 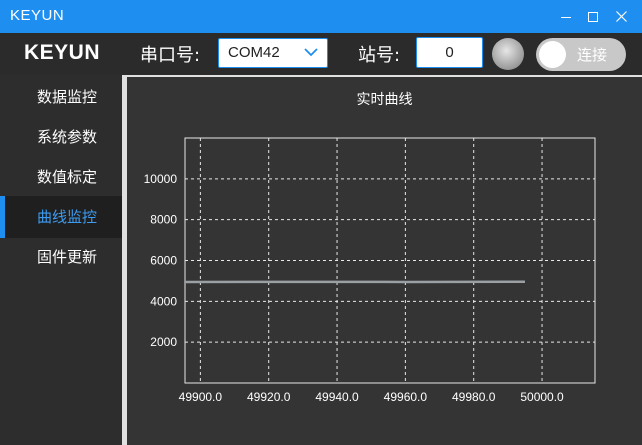 What do you see at coordinates (61, 177) in the screenshot?
I see `sidebar-item-calibration: 数值标定` at bounding box center [61, 177].